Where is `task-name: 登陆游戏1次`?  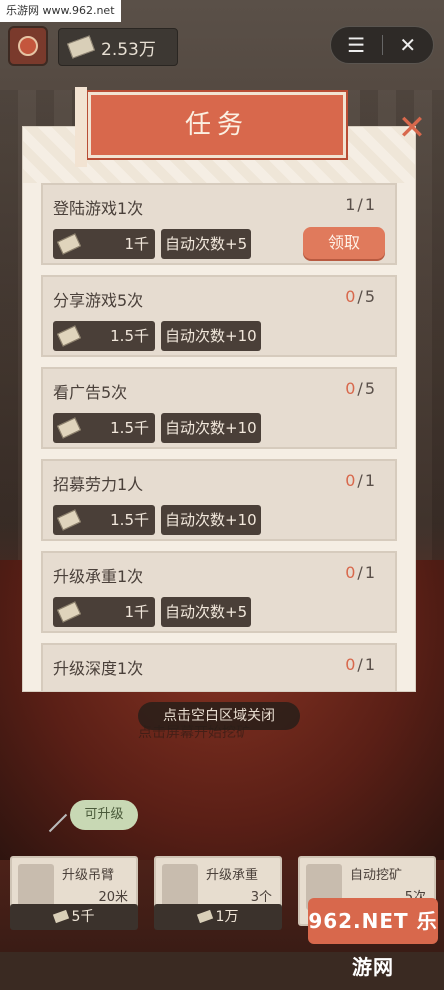 task-name: 登陆游戏1次 is located at coordinates (98, 208).